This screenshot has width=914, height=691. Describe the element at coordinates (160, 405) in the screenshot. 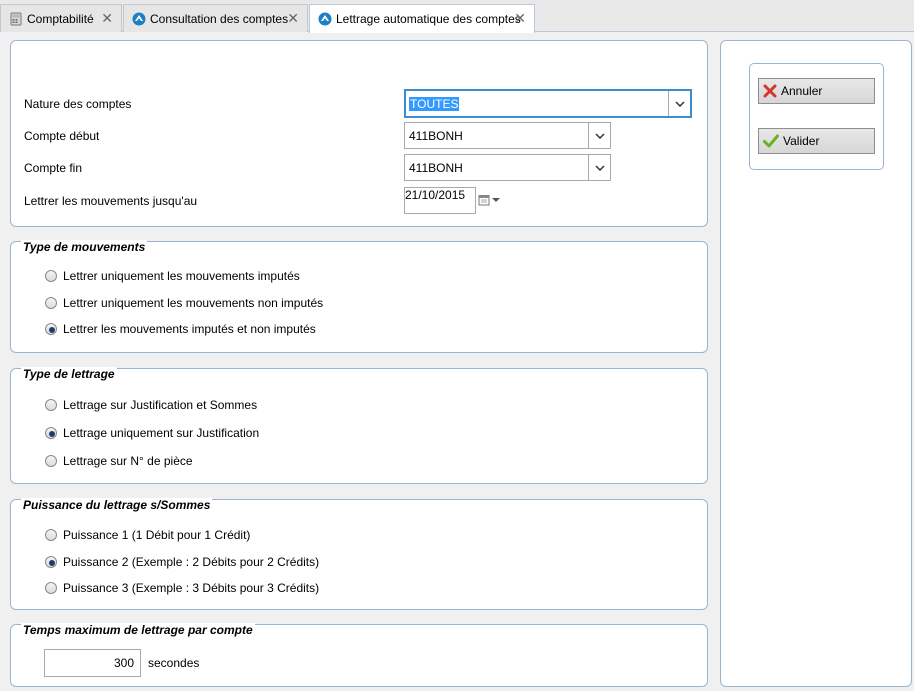

I see `radio-label: Lettrage sur Justification et Sommes` at that location.